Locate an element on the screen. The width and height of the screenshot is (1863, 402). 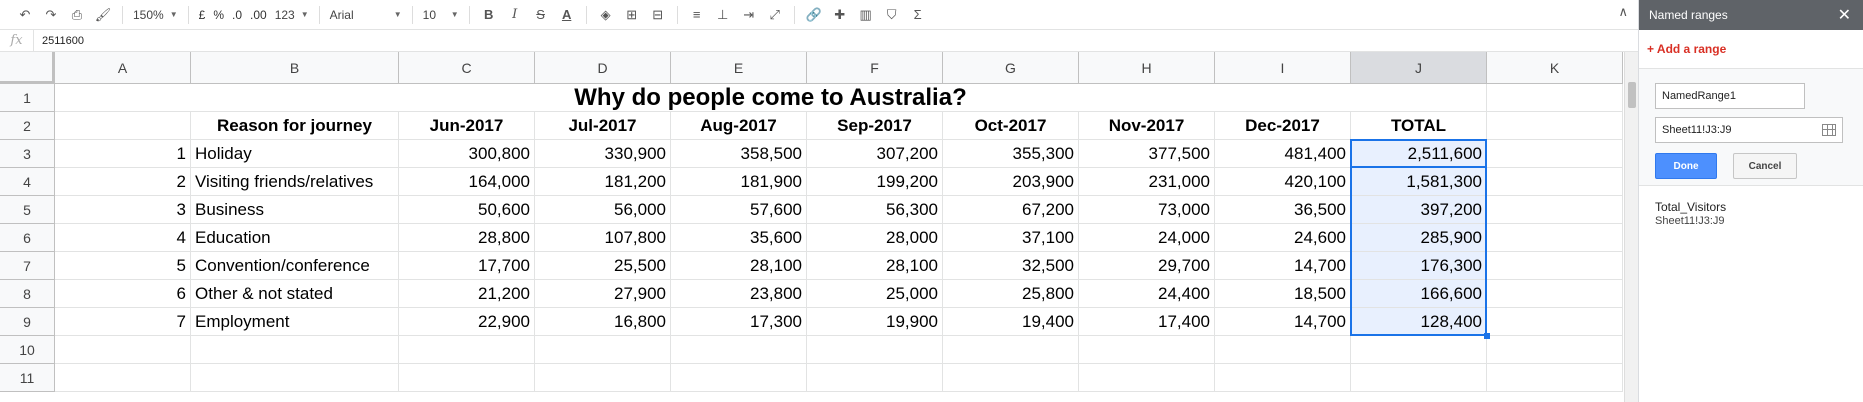
row-header-6: 6 is located at coordinates (27, 238).